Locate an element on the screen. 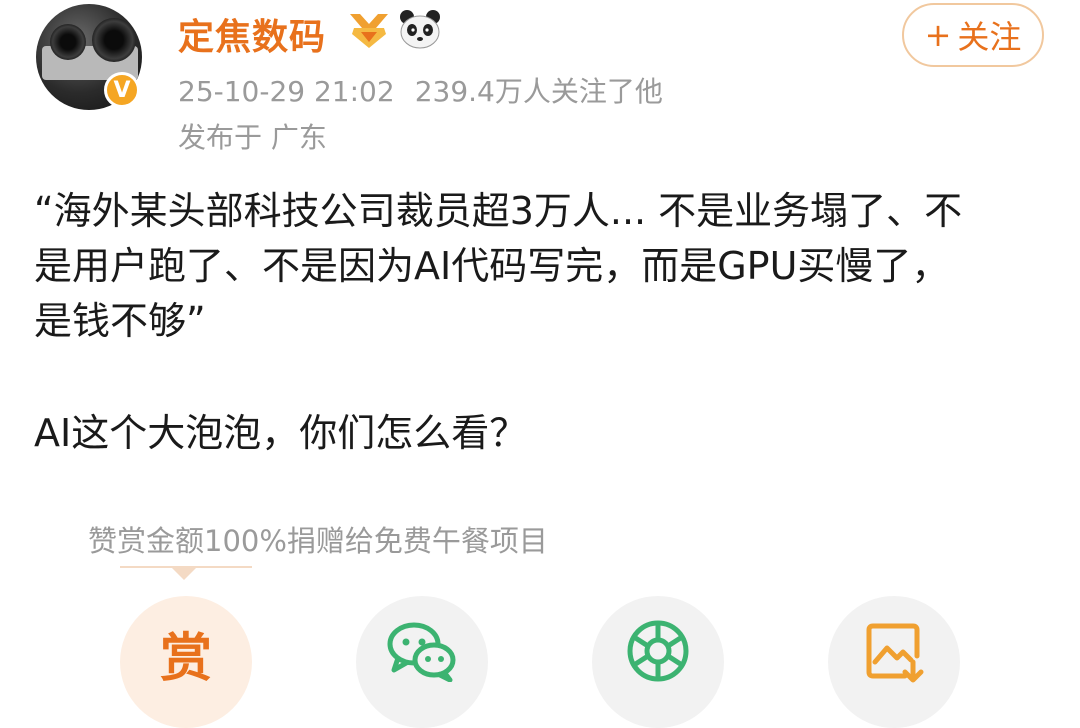  save-image-button is located at coordinates (894, 662).